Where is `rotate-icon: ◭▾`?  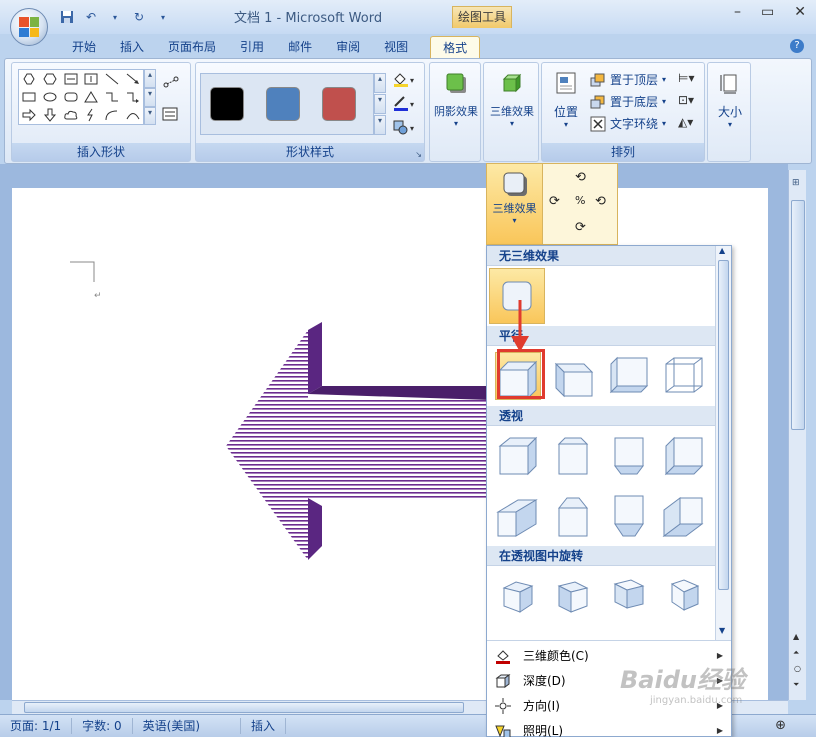
rotate-icon: ◭▾ is located at coordinates (685, 122).